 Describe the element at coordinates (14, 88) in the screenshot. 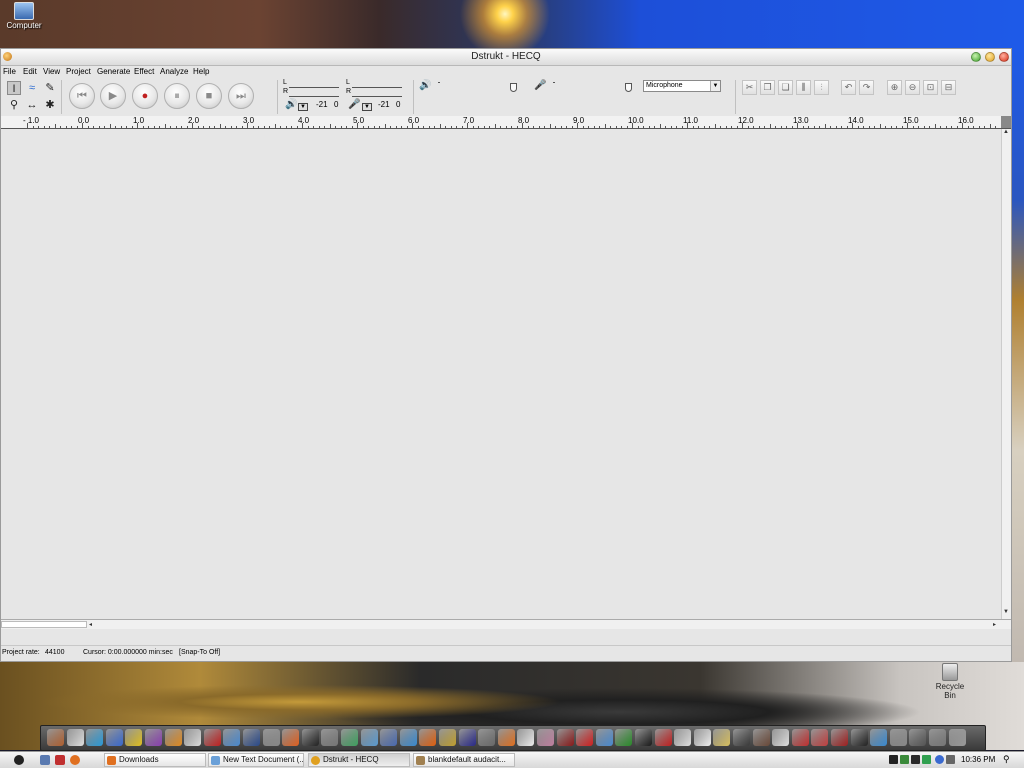

I see `selection-tool-icon: I` at that location.